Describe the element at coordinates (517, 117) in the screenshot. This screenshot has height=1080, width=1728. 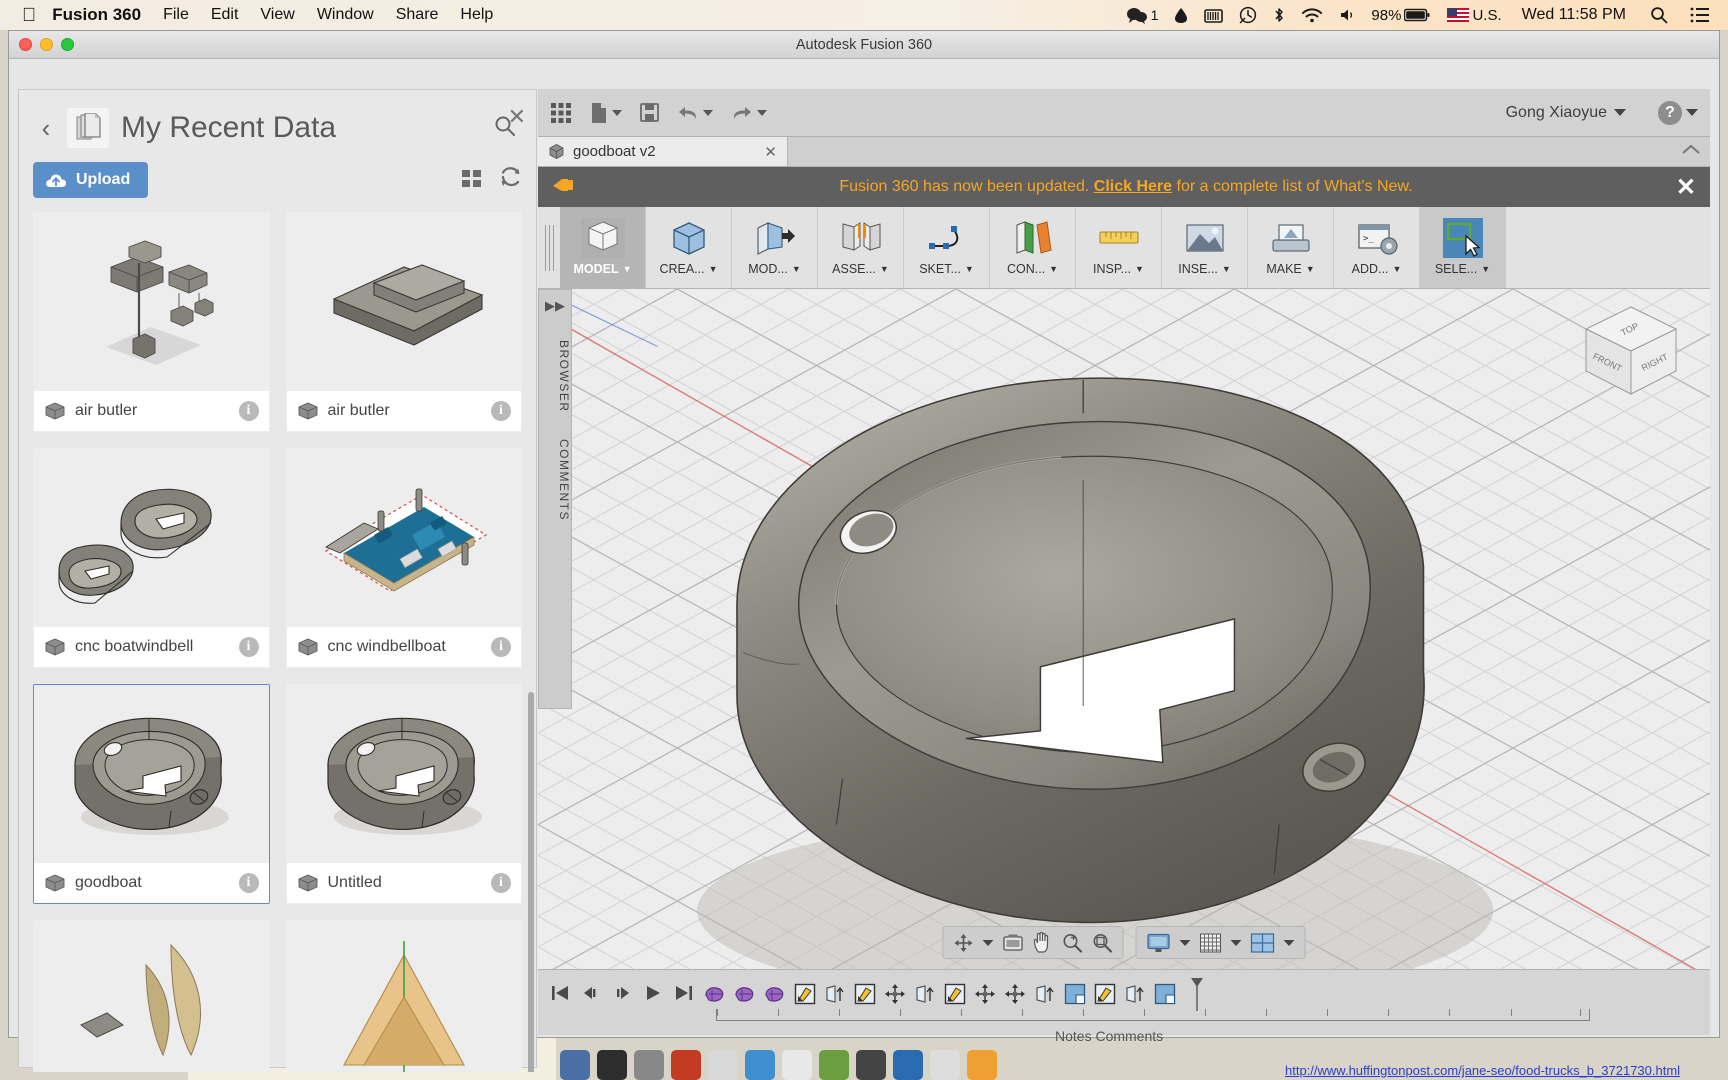
I see `close-panel-icon: ✕` at that location.